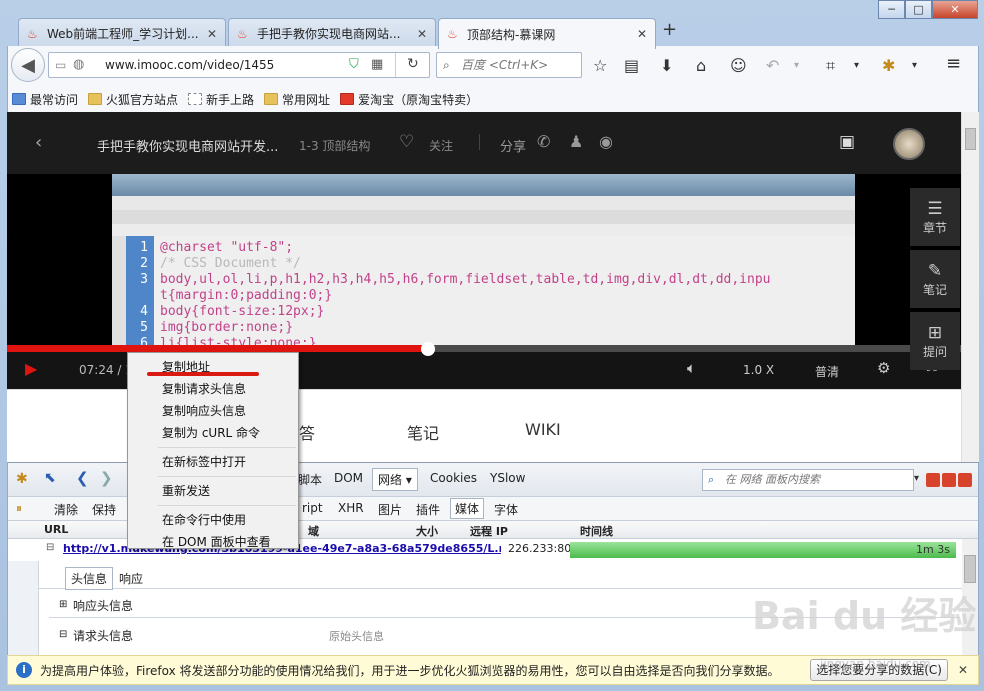 The width and height of the screenshot is (984, 691). What do you see at coordinates (441, 145) in the screenshot?
I see `follow-label: 关注` at bounding box center [441, 145].